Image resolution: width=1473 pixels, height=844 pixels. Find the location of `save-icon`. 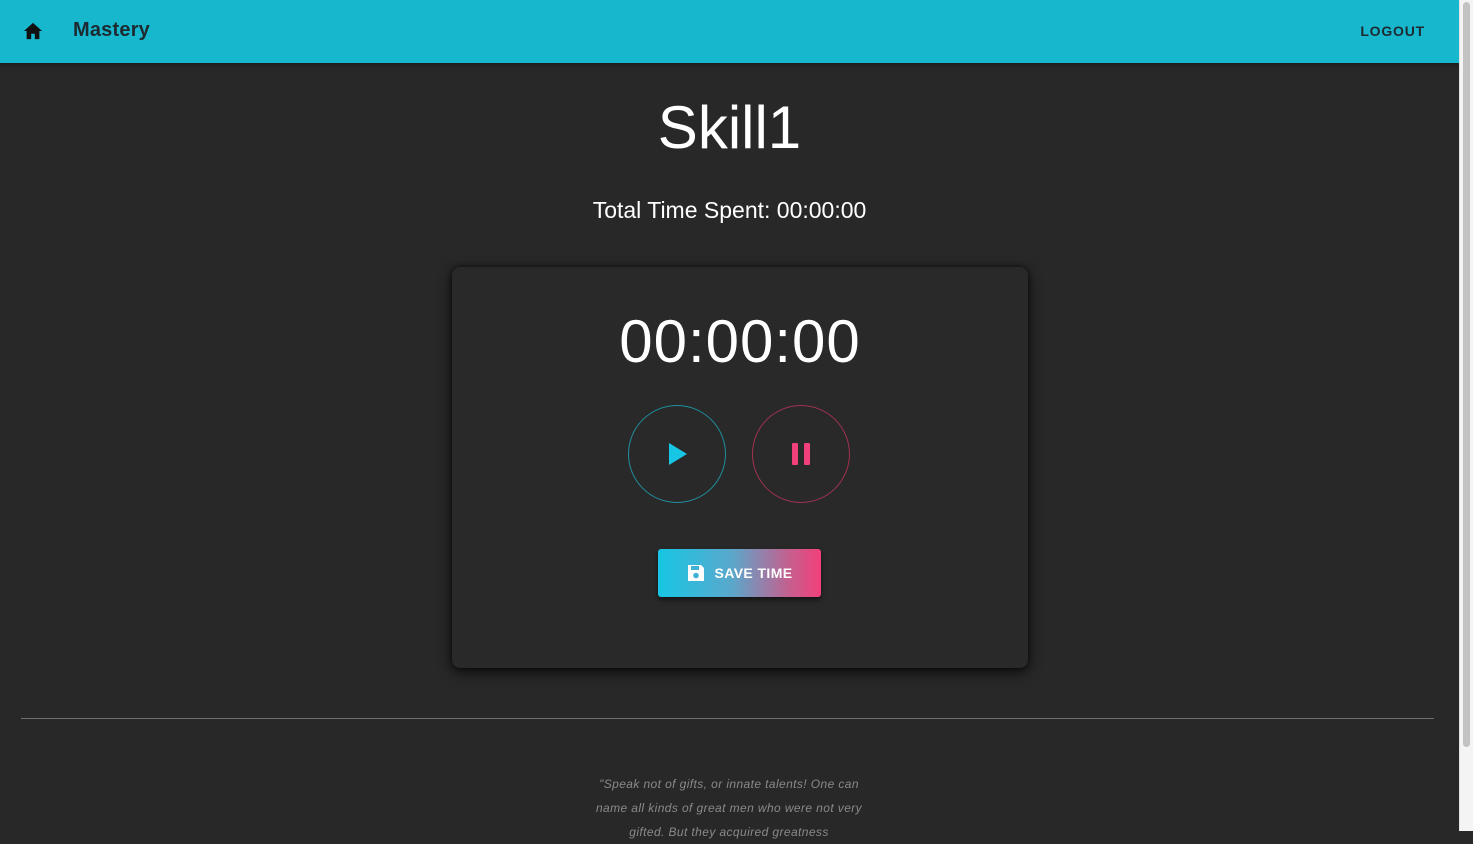

save-icon is located at coordinates (696, 573).